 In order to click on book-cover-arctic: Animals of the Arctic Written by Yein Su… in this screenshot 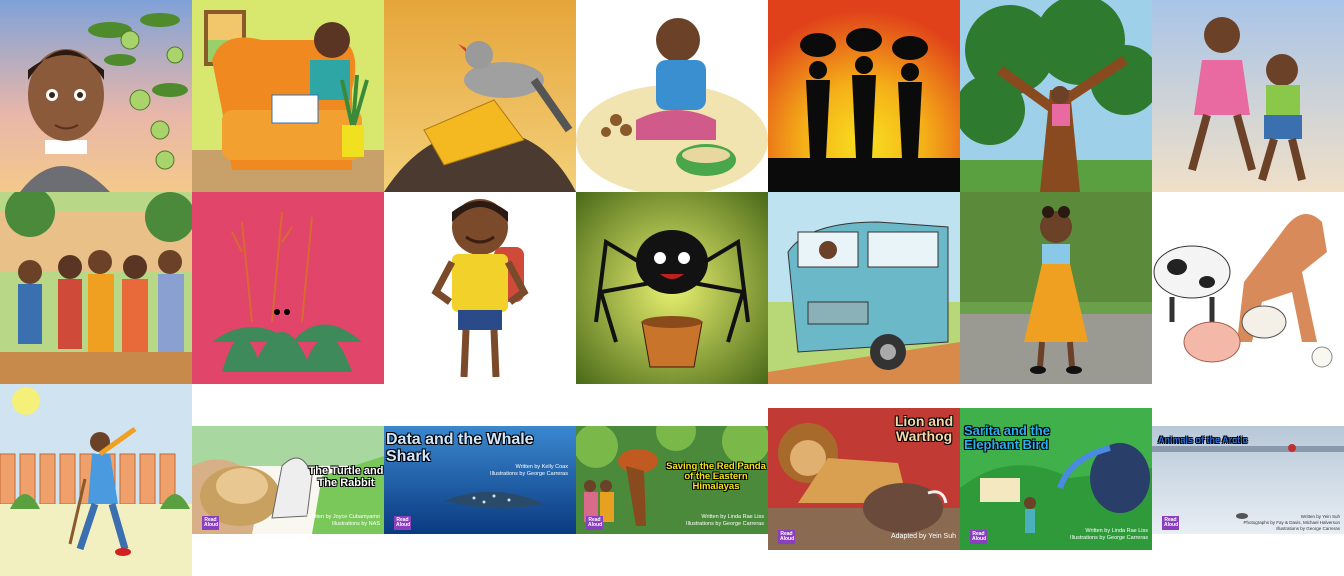, I will do `click(1248, 480)`.